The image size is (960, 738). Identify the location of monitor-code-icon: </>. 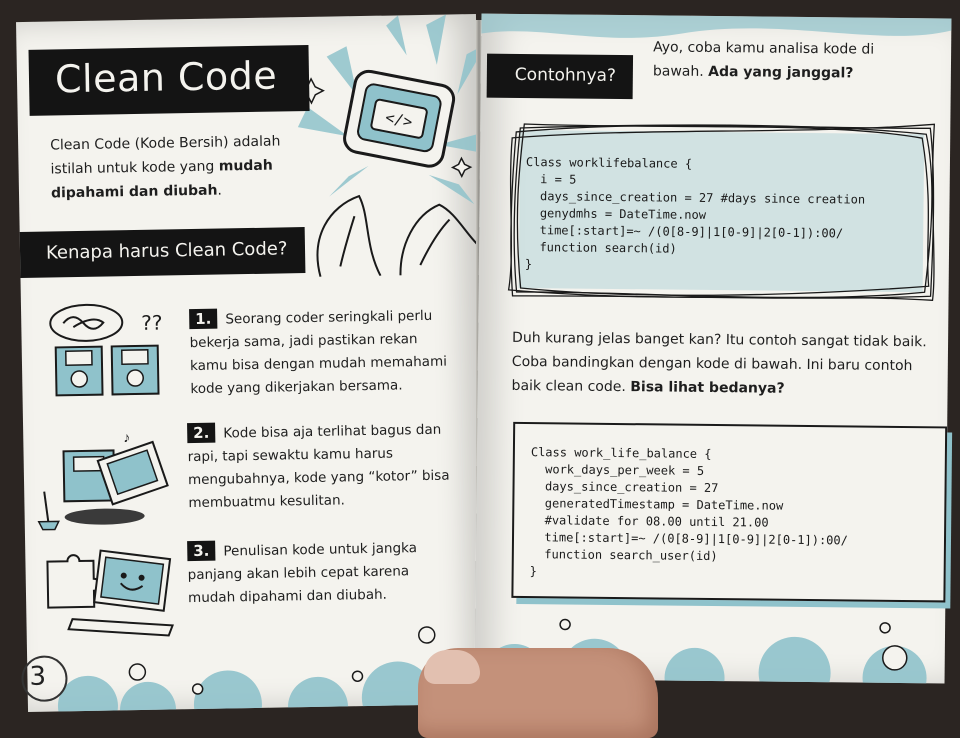
(394, 146).